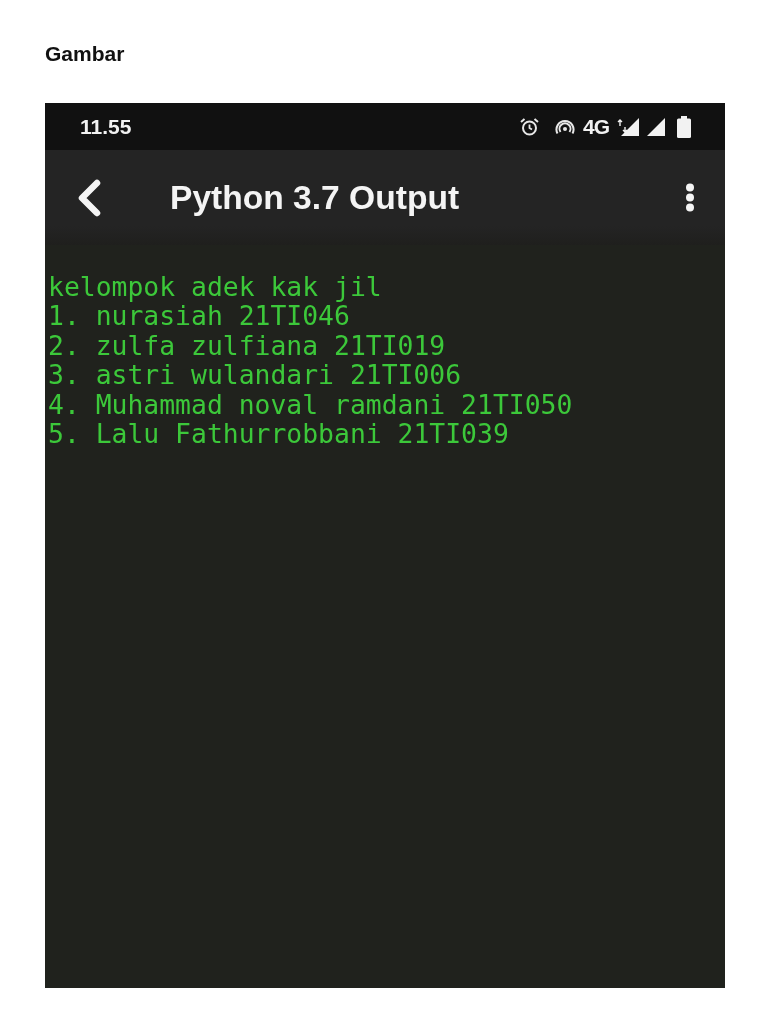 The width and height of the screenshot is (768, 1024). I want to click on status-time: 11.55, so click(106, 126).